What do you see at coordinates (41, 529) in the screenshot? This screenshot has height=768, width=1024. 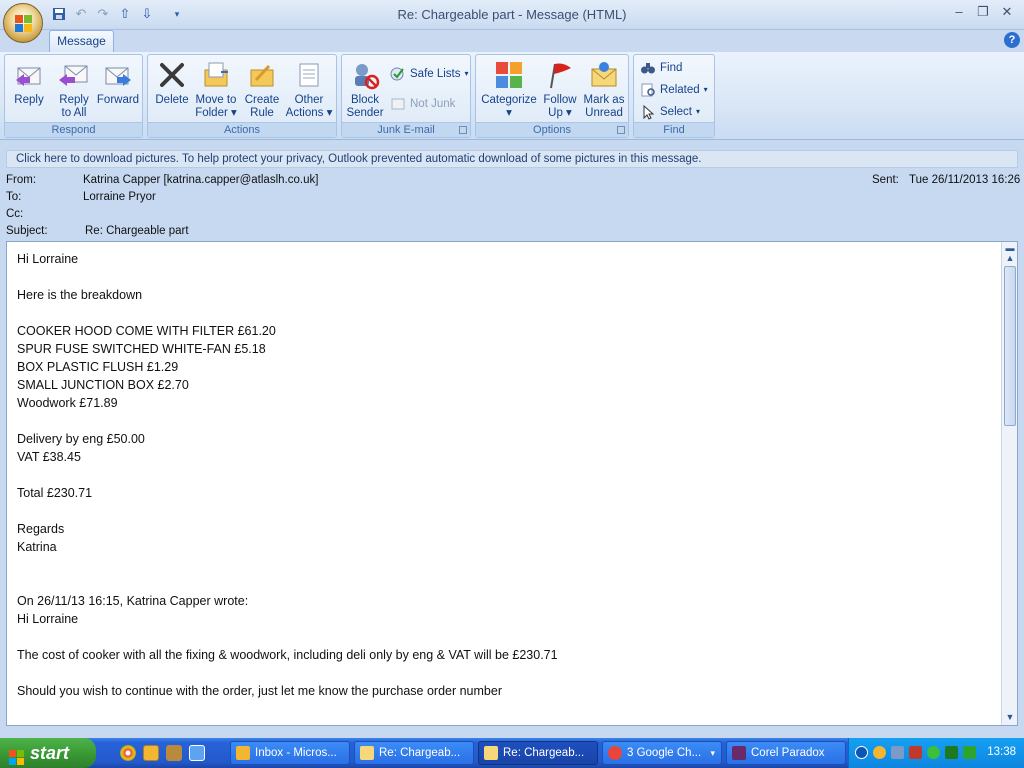 I see `body-line: Regards` at bounding box center [41, 529].